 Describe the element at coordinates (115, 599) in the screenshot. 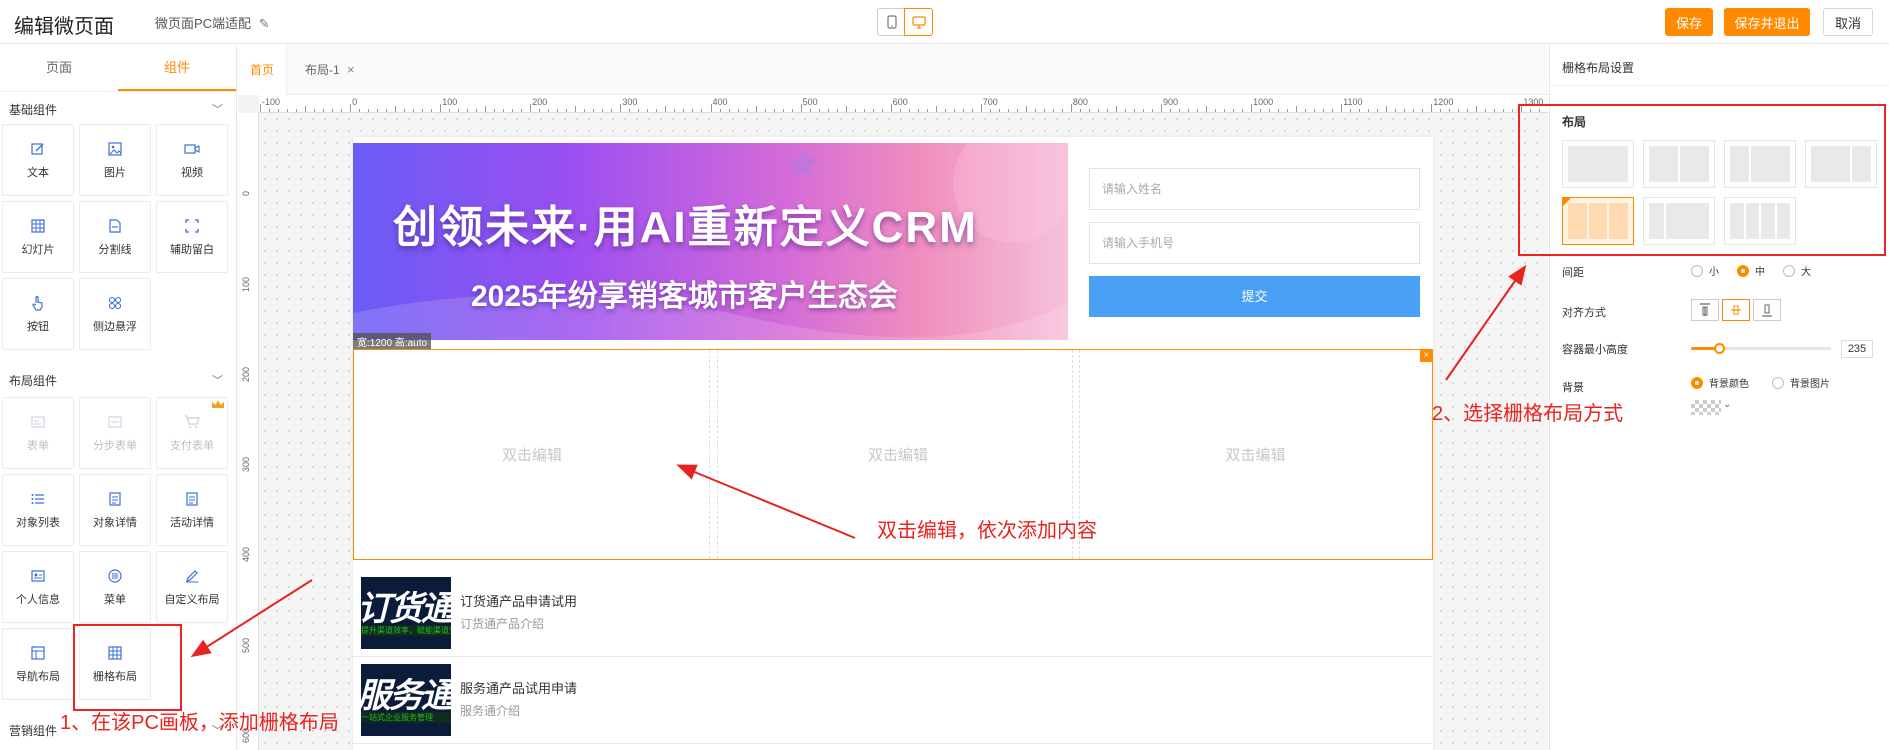

I see `component-label: 菜单` at that location.